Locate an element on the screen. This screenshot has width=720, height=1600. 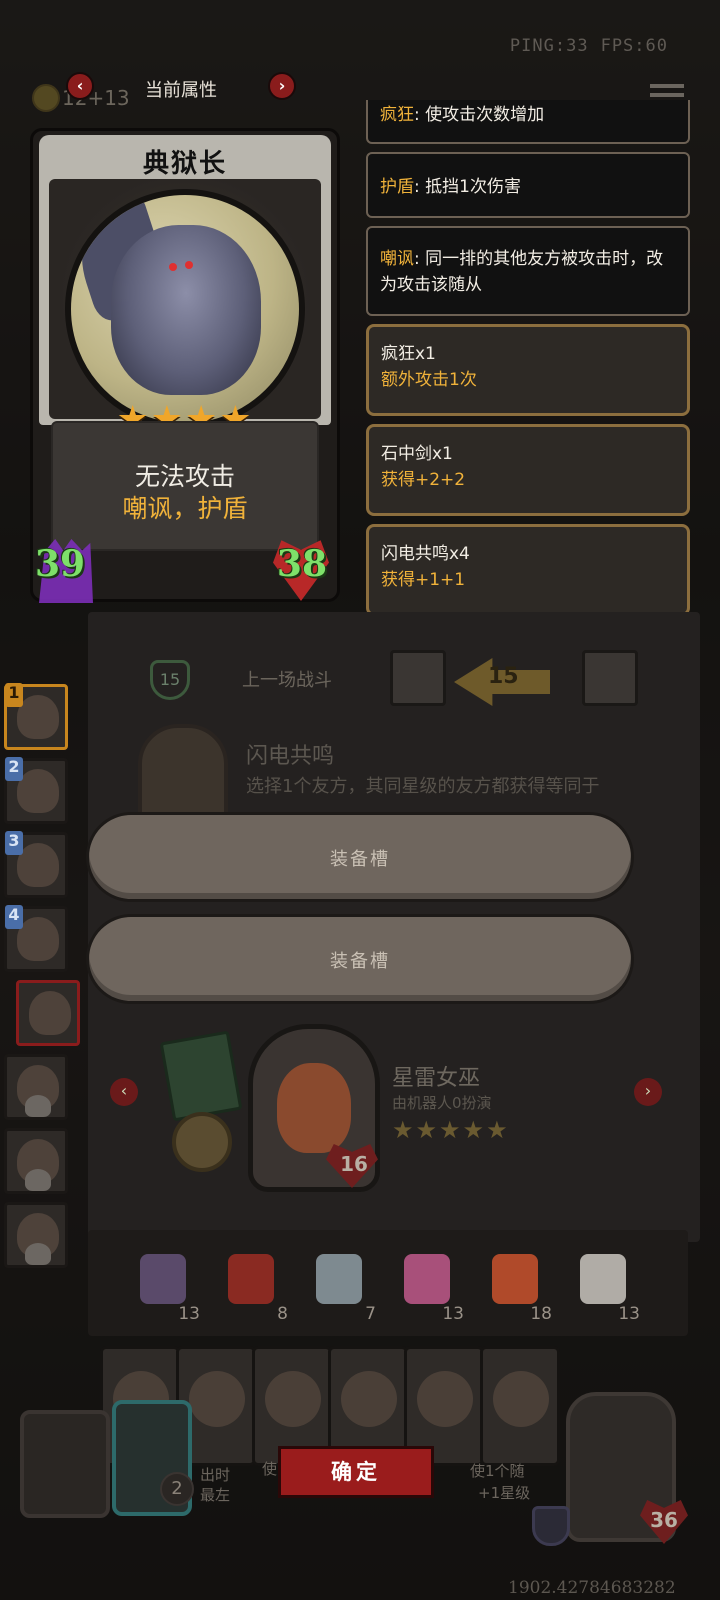
effect-keyword: 护盾 is located at coordinates (397, 187).